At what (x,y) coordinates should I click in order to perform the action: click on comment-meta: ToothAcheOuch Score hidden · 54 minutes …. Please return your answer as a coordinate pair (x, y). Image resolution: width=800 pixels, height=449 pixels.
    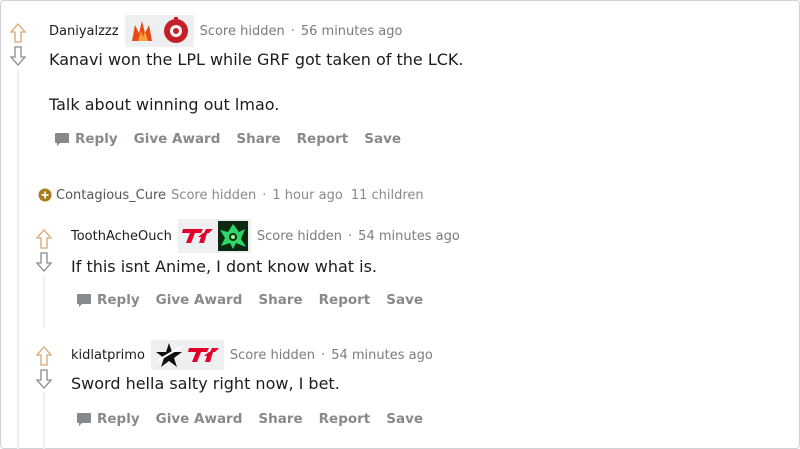
    Looking at the image, I should click on (265, 236).